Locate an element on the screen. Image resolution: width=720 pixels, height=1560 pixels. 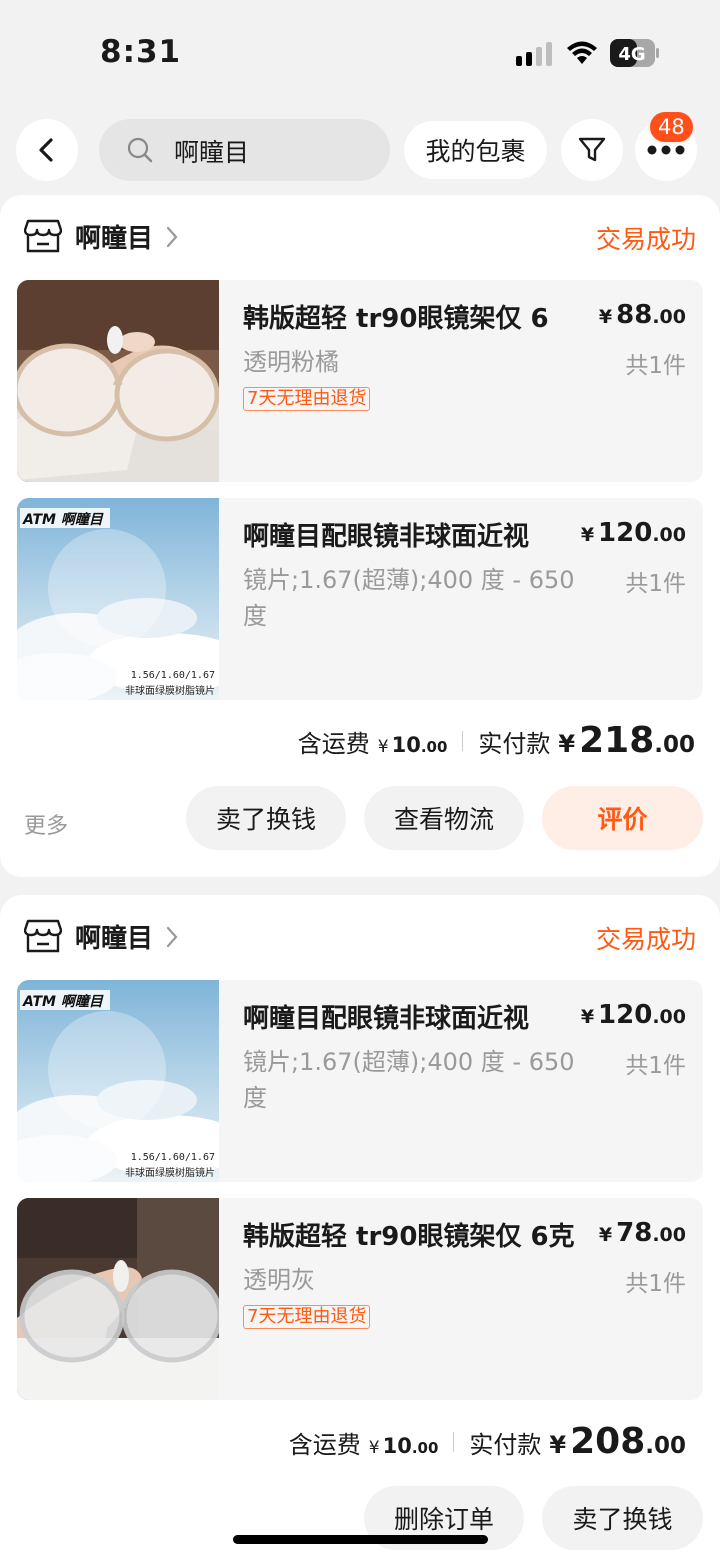
product-image-glasses-pink is located at coordinates (118, 381).